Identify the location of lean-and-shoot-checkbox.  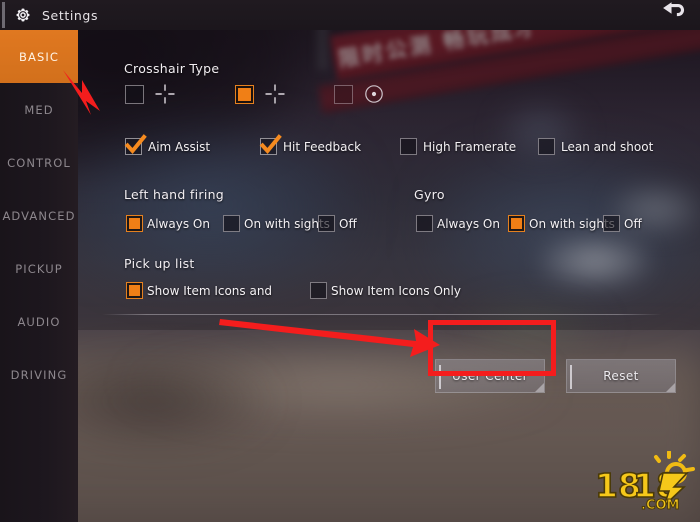
(546, 146).